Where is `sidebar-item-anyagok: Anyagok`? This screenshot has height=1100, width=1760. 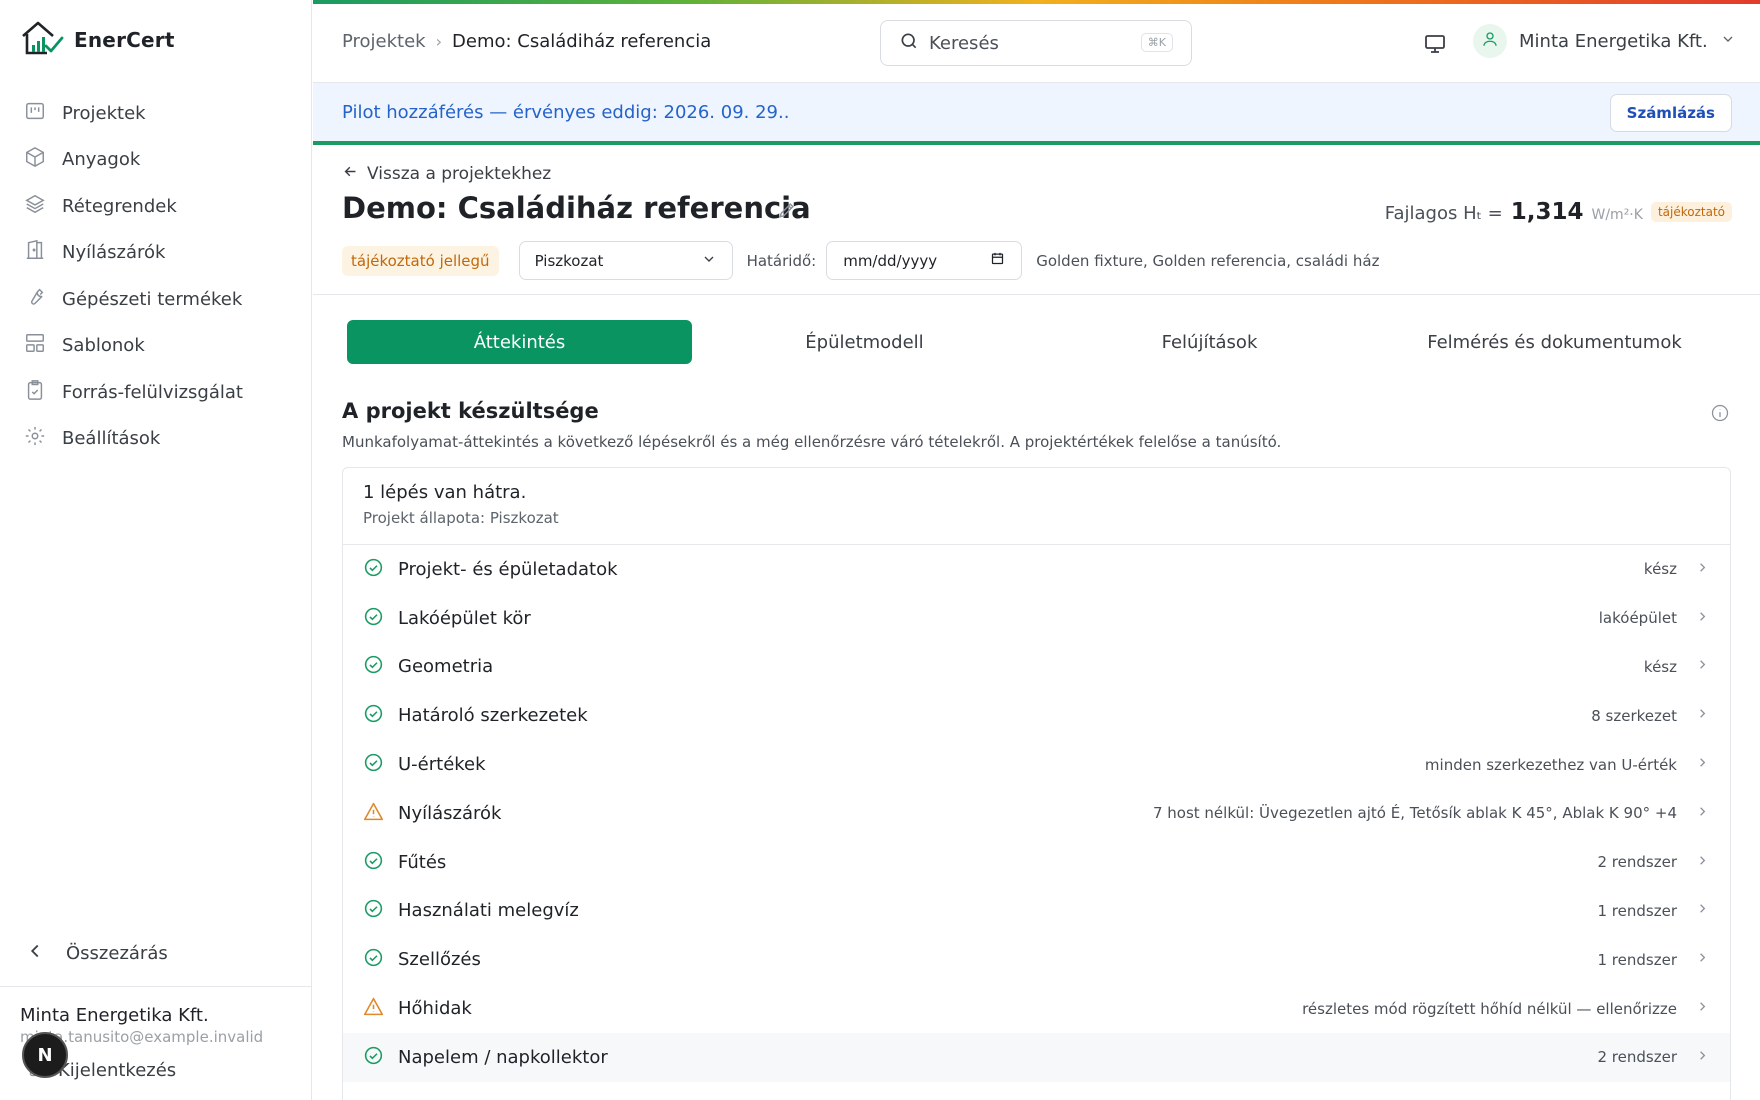 sidebar-item-anyagok: Anyagok is located at coordinates (156, 160).